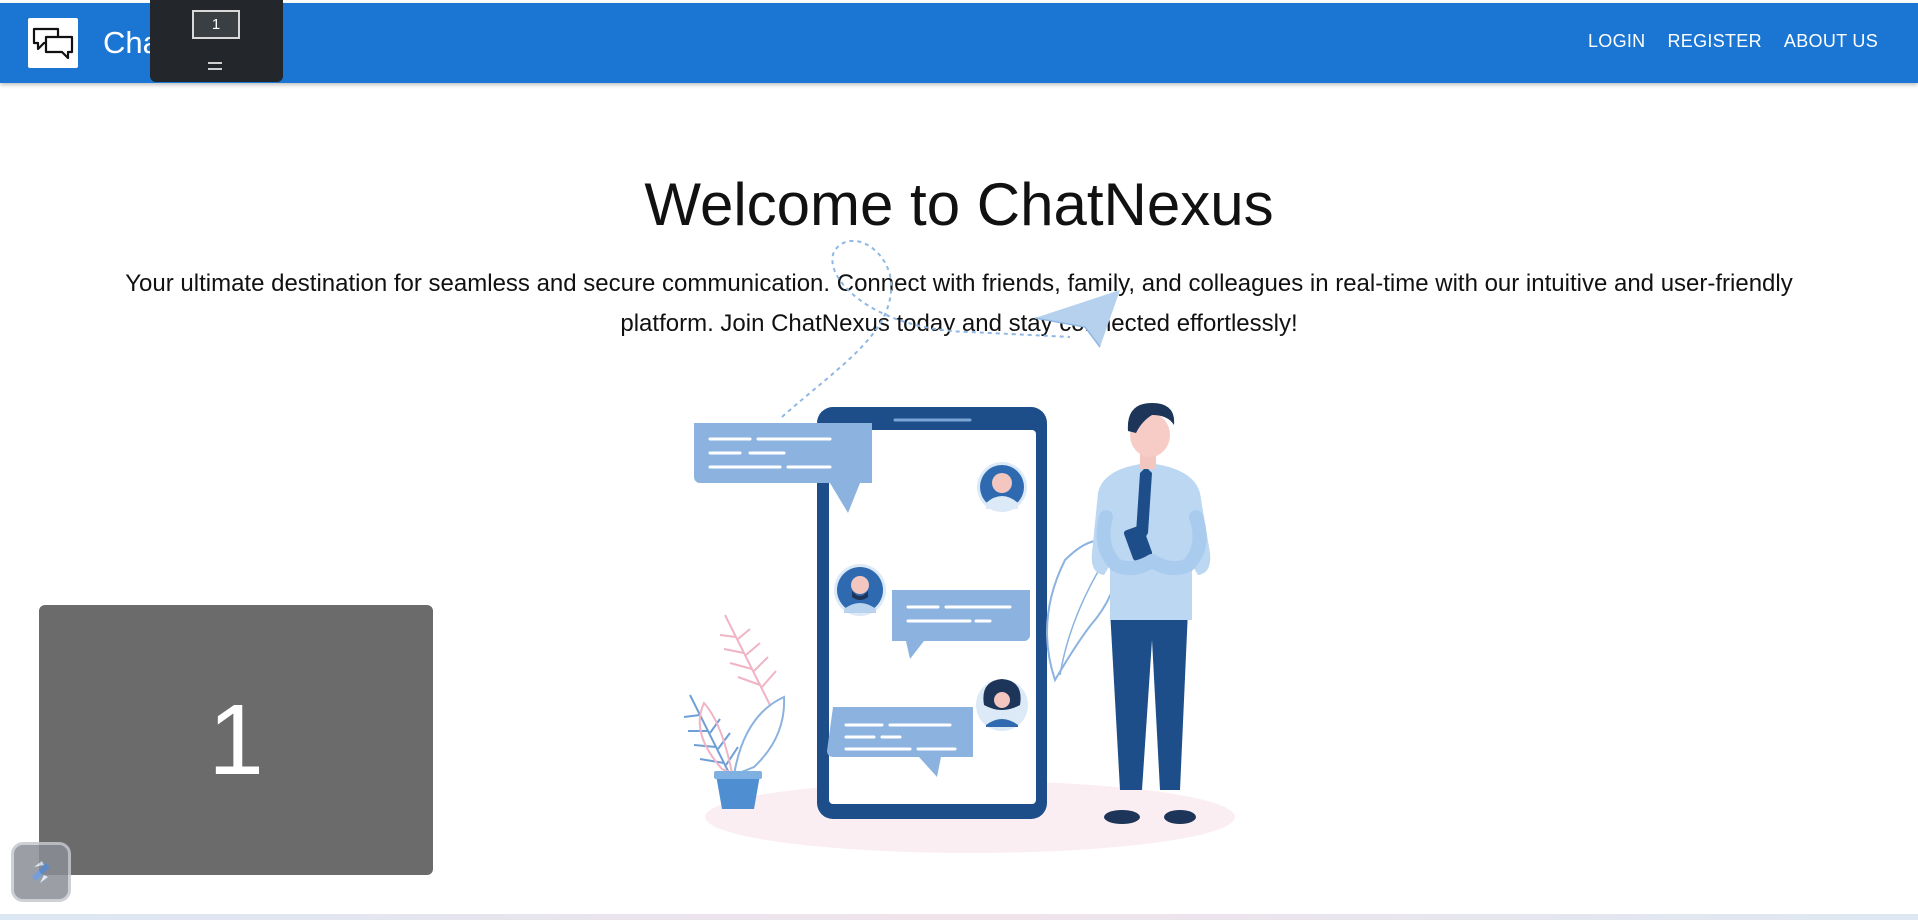 This screenshot has height=920, width=1918. Describe the element at coordinates (41, 872) in the screenshot. I see `assistant-icon` at that location.